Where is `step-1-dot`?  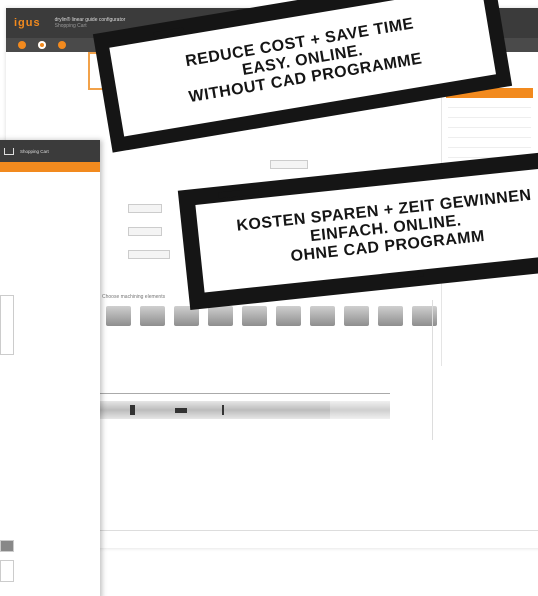
step-1-dot is located at coordinates (22, 45).